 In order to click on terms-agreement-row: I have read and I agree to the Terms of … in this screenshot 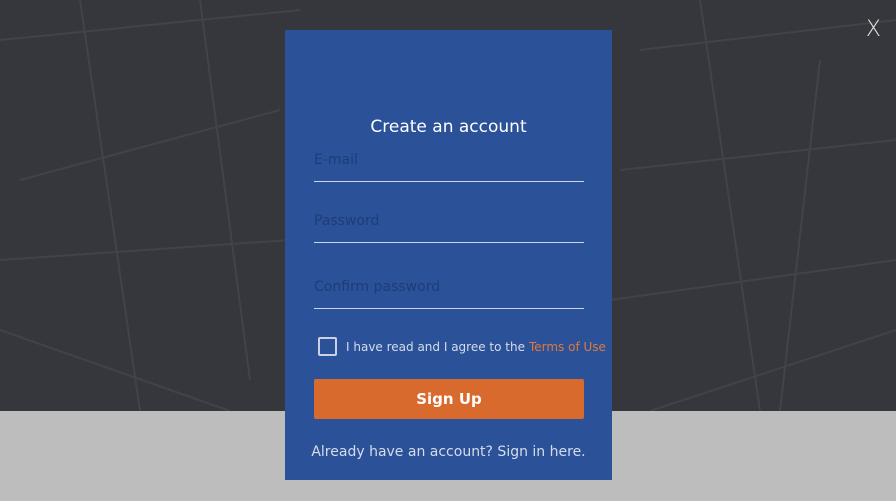, I will do `click(462, 346)`.